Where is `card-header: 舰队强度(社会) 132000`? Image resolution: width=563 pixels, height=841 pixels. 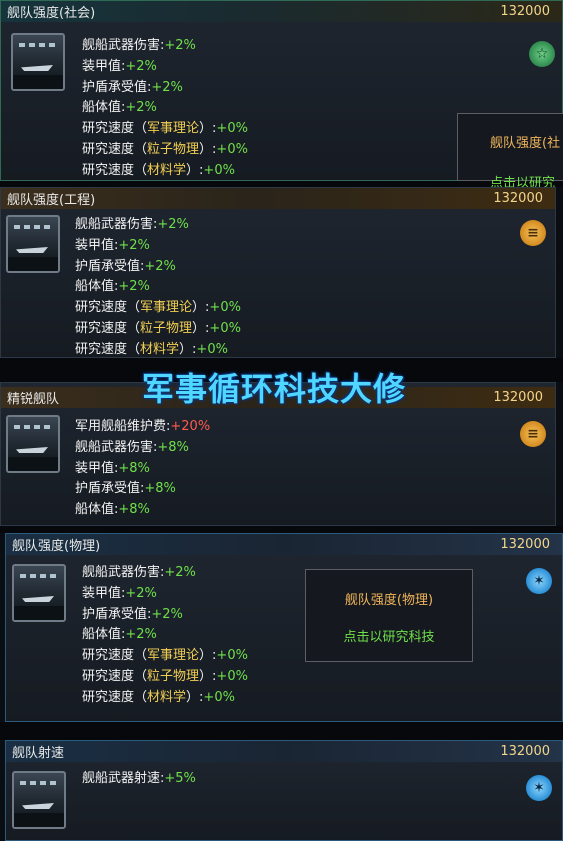 card-header: 舰队强度(社会) 132000 is located at coordinates (281, 11).